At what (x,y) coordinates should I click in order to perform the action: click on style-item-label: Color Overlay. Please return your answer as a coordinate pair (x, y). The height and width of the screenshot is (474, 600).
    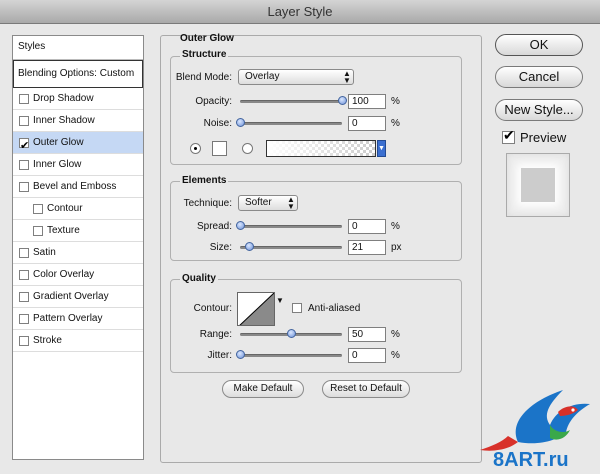
    Looking at the image, I should click on (64, 274).